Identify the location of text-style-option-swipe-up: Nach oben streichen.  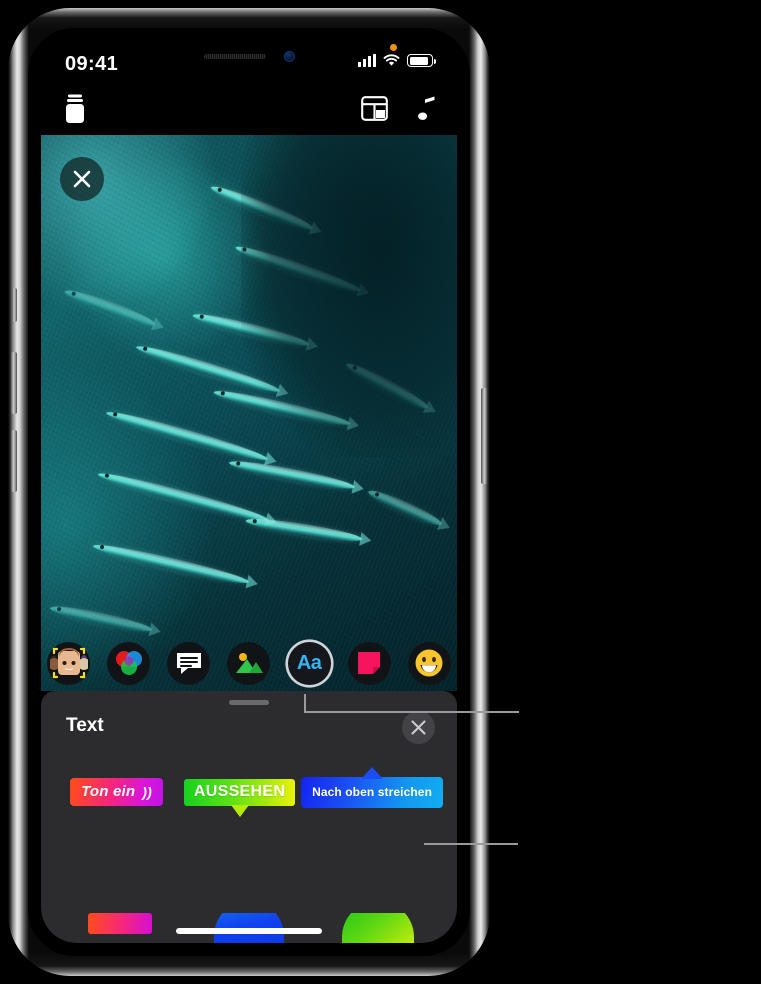
(372, 792).